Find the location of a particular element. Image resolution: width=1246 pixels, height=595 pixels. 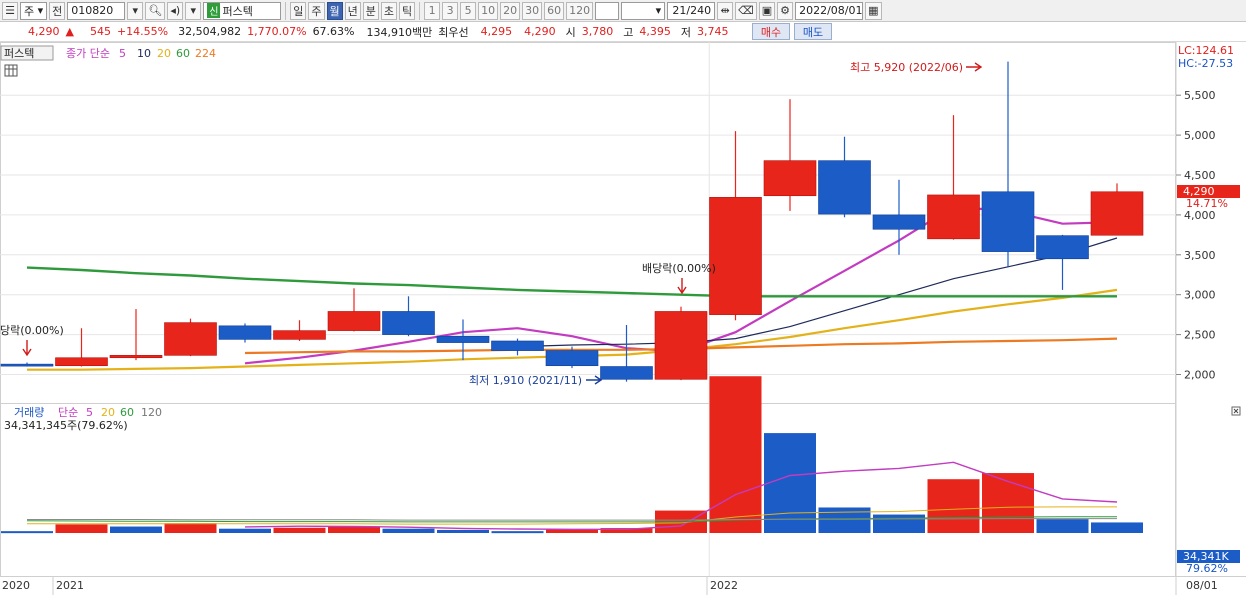

erase-icon: ⌫ is located at coordinates (746, 10).